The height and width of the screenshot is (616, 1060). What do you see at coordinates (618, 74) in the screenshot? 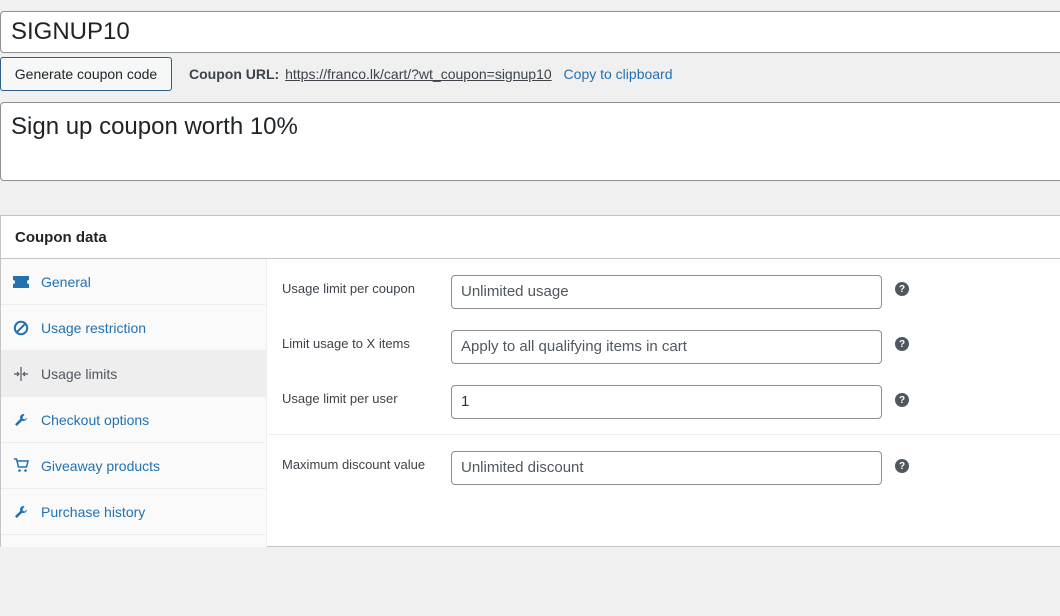
I see `copy-to-clipboard-link: Copy to clipboard` at bounding box center [618, 74].